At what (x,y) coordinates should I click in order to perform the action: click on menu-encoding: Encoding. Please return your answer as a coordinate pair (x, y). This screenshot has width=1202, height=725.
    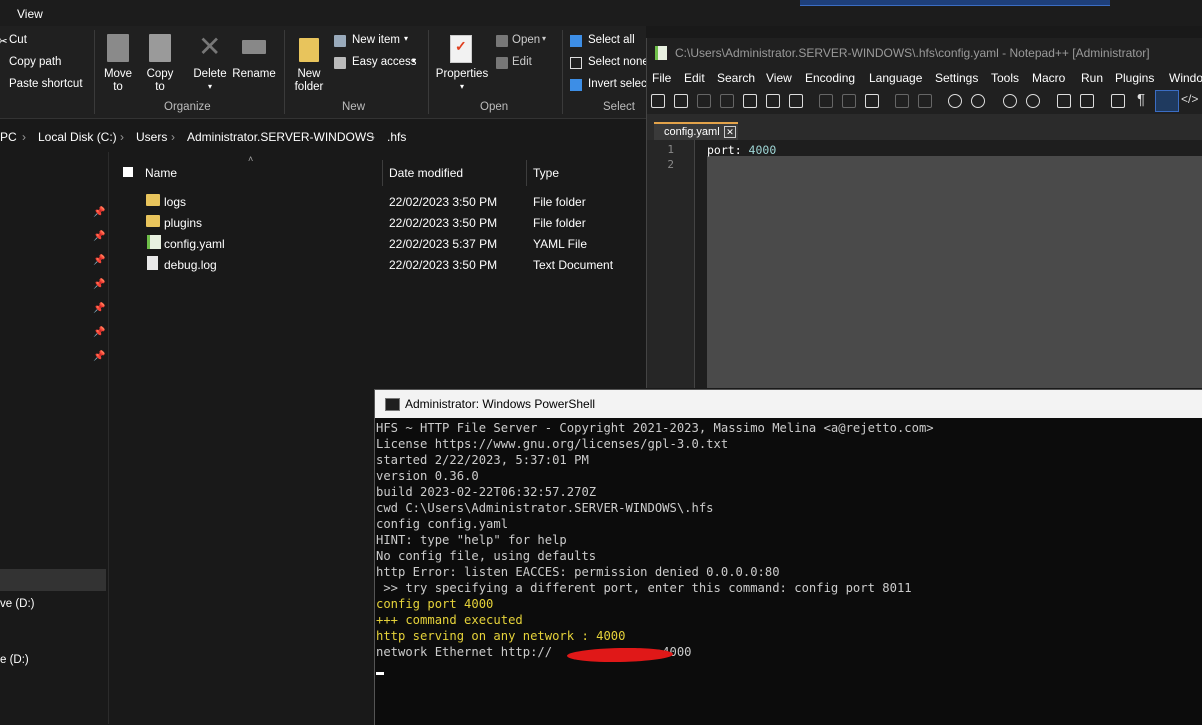
    Looking at the image, I should click on (830, 78).